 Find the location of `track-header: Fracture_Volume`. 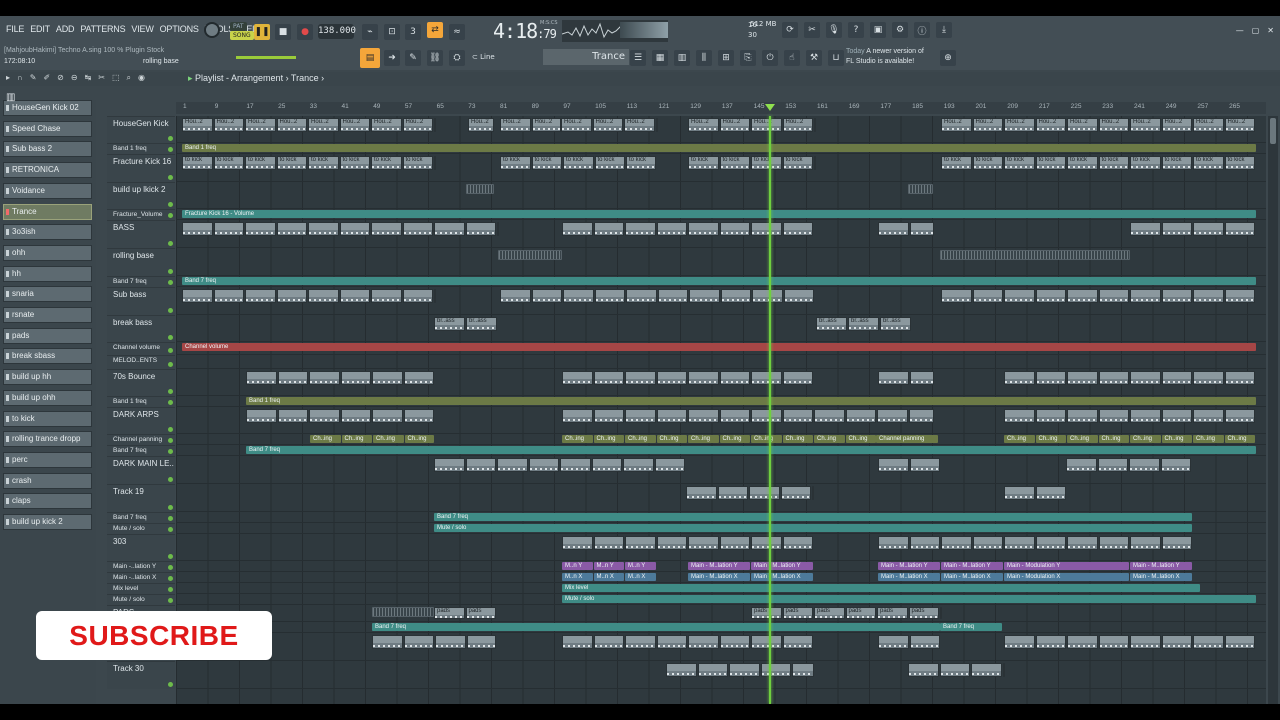

track-header: Fracture_Volume is located at coordinates (141, 214).